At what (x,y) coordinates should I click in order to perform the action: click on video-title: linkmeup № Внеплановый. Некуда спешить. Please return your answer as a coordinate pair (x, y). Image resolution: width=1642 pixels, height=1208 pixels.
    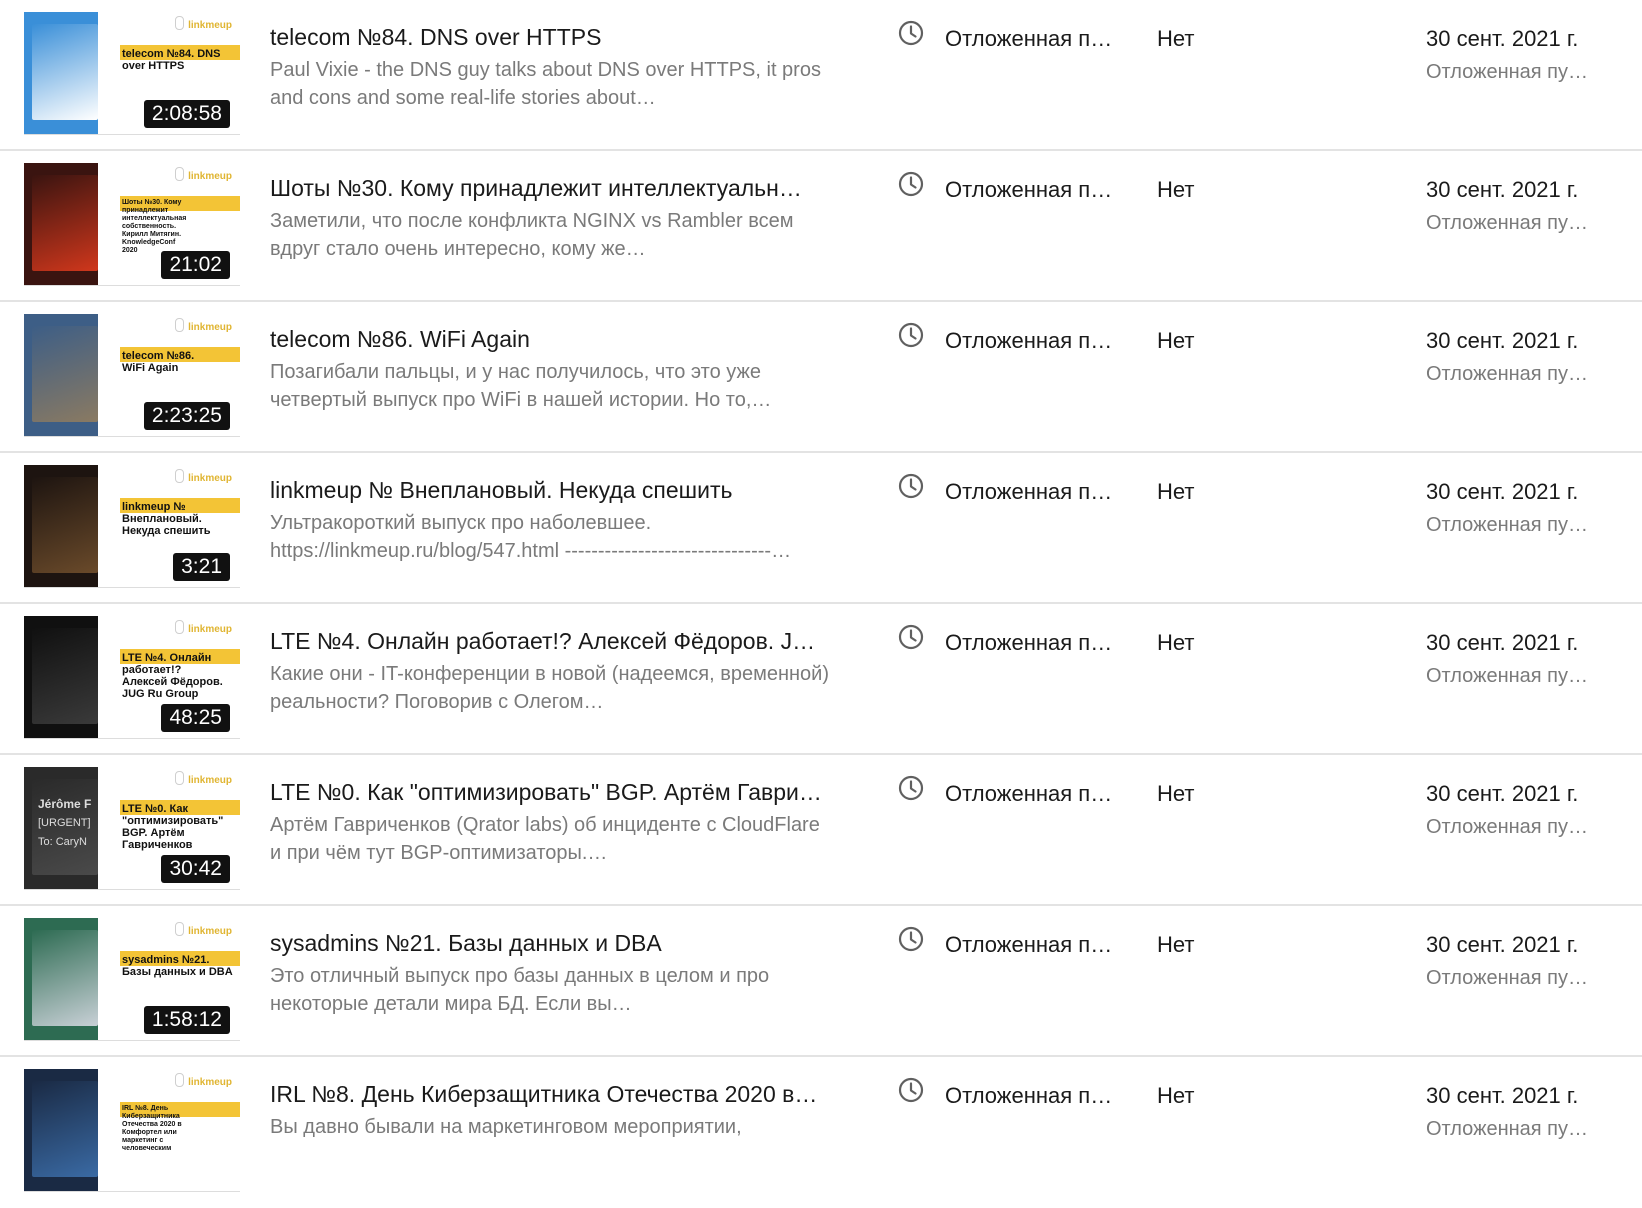
    Looking at the image, I should click on (550, 490).